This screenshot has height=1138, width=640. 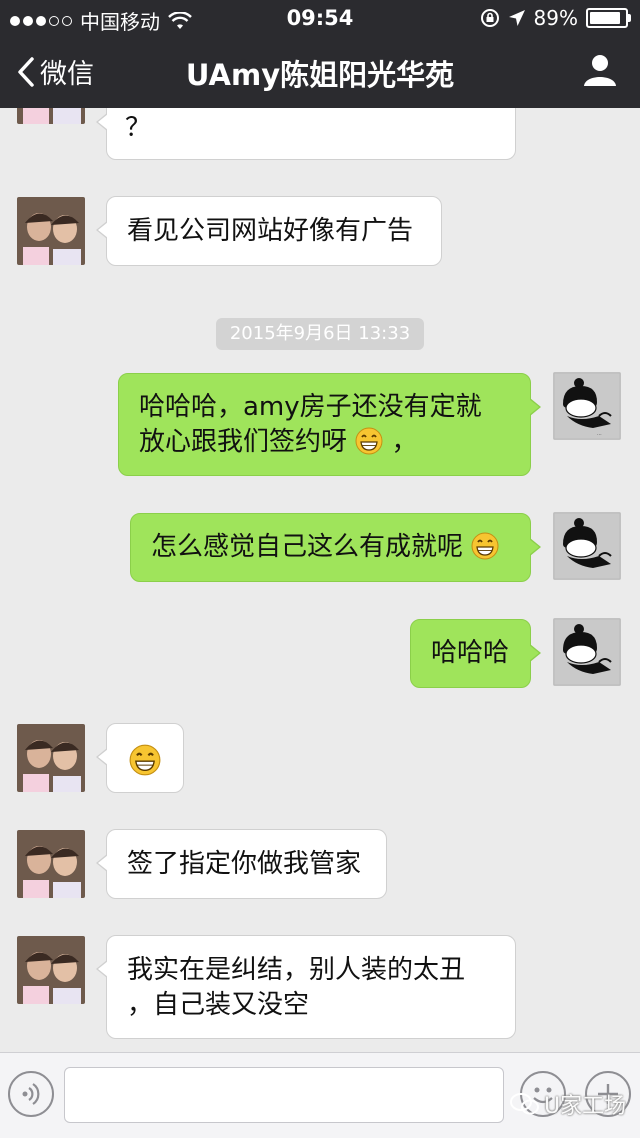 I want to click on message-bubble: ？, so click(x=306, y=134).